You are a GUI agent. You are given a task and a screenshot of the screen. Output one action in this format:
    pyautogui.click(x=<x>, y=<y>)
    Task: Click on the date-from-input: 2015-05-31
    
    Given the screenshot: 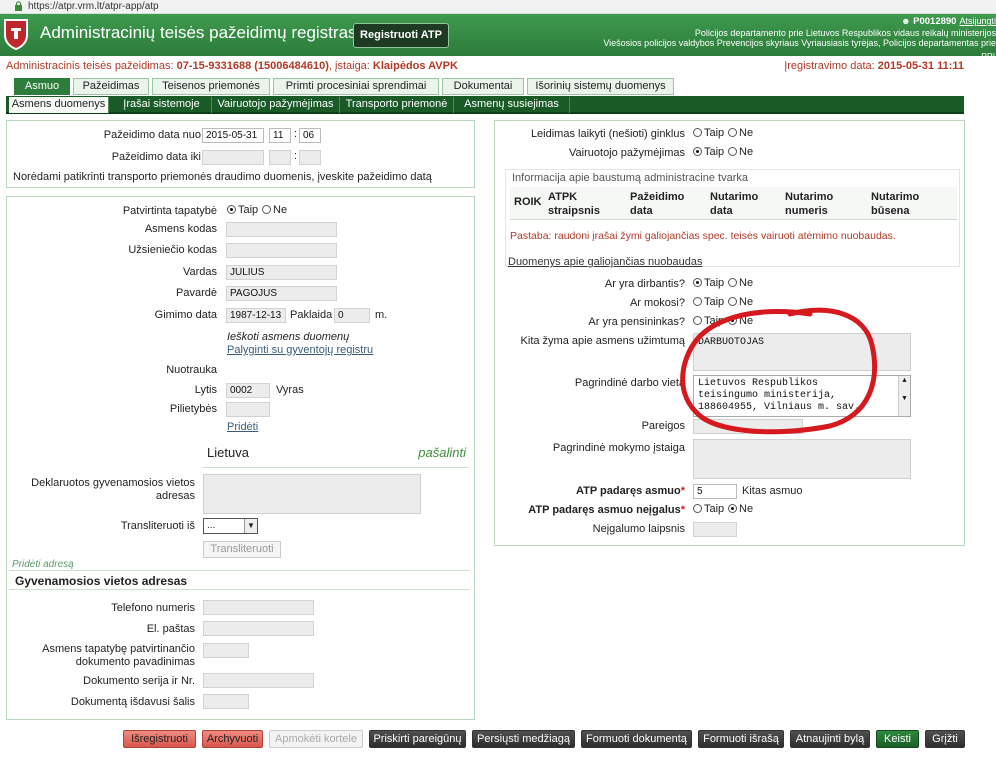 What is the action you would take?
    pyautogui.click(x=233, y=135)
    